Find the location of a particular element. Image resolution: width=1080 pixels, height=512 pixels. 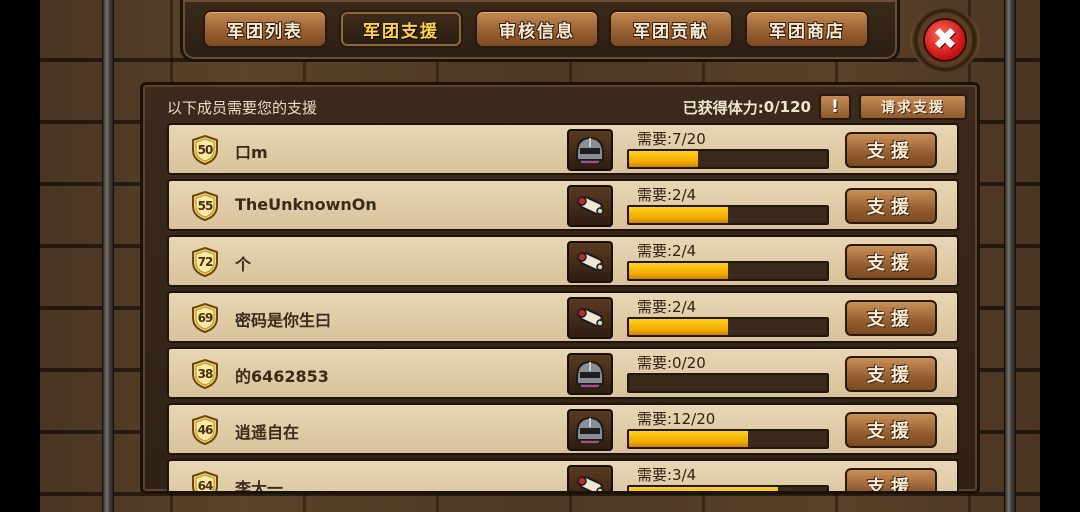

member-level: 38 is located at coordinates (205, 374).